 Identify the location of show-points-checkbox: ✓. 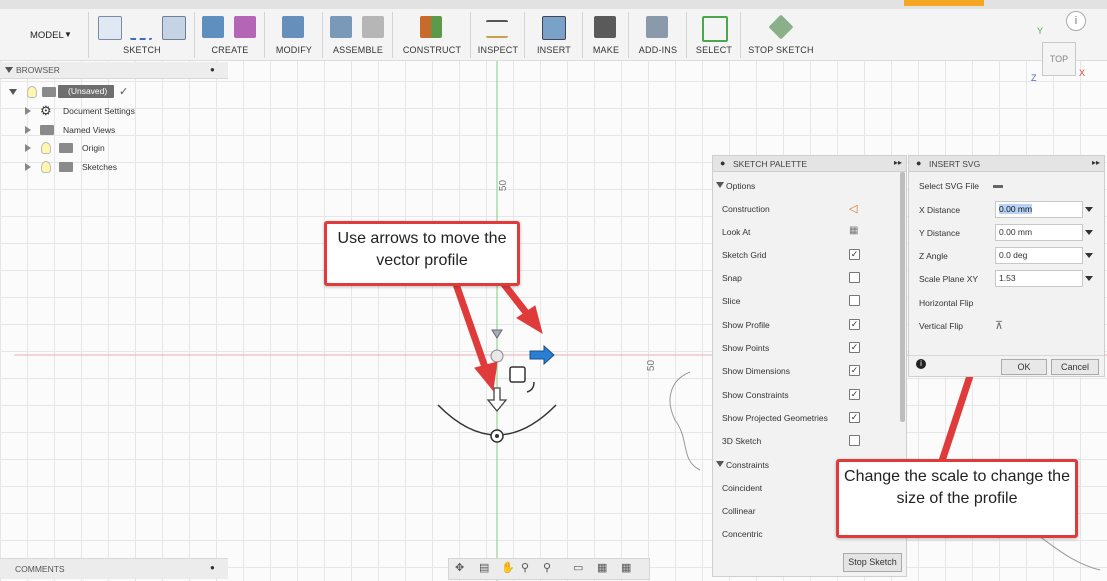
(854, 347).